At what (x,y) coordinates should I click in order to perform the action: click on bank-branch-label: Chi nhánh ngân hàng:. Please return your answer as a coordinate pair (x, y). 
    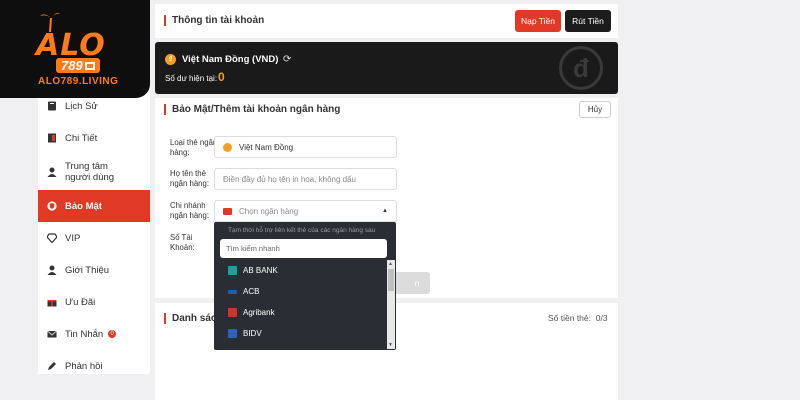
    Looking at the image, I should click on (190, 210).